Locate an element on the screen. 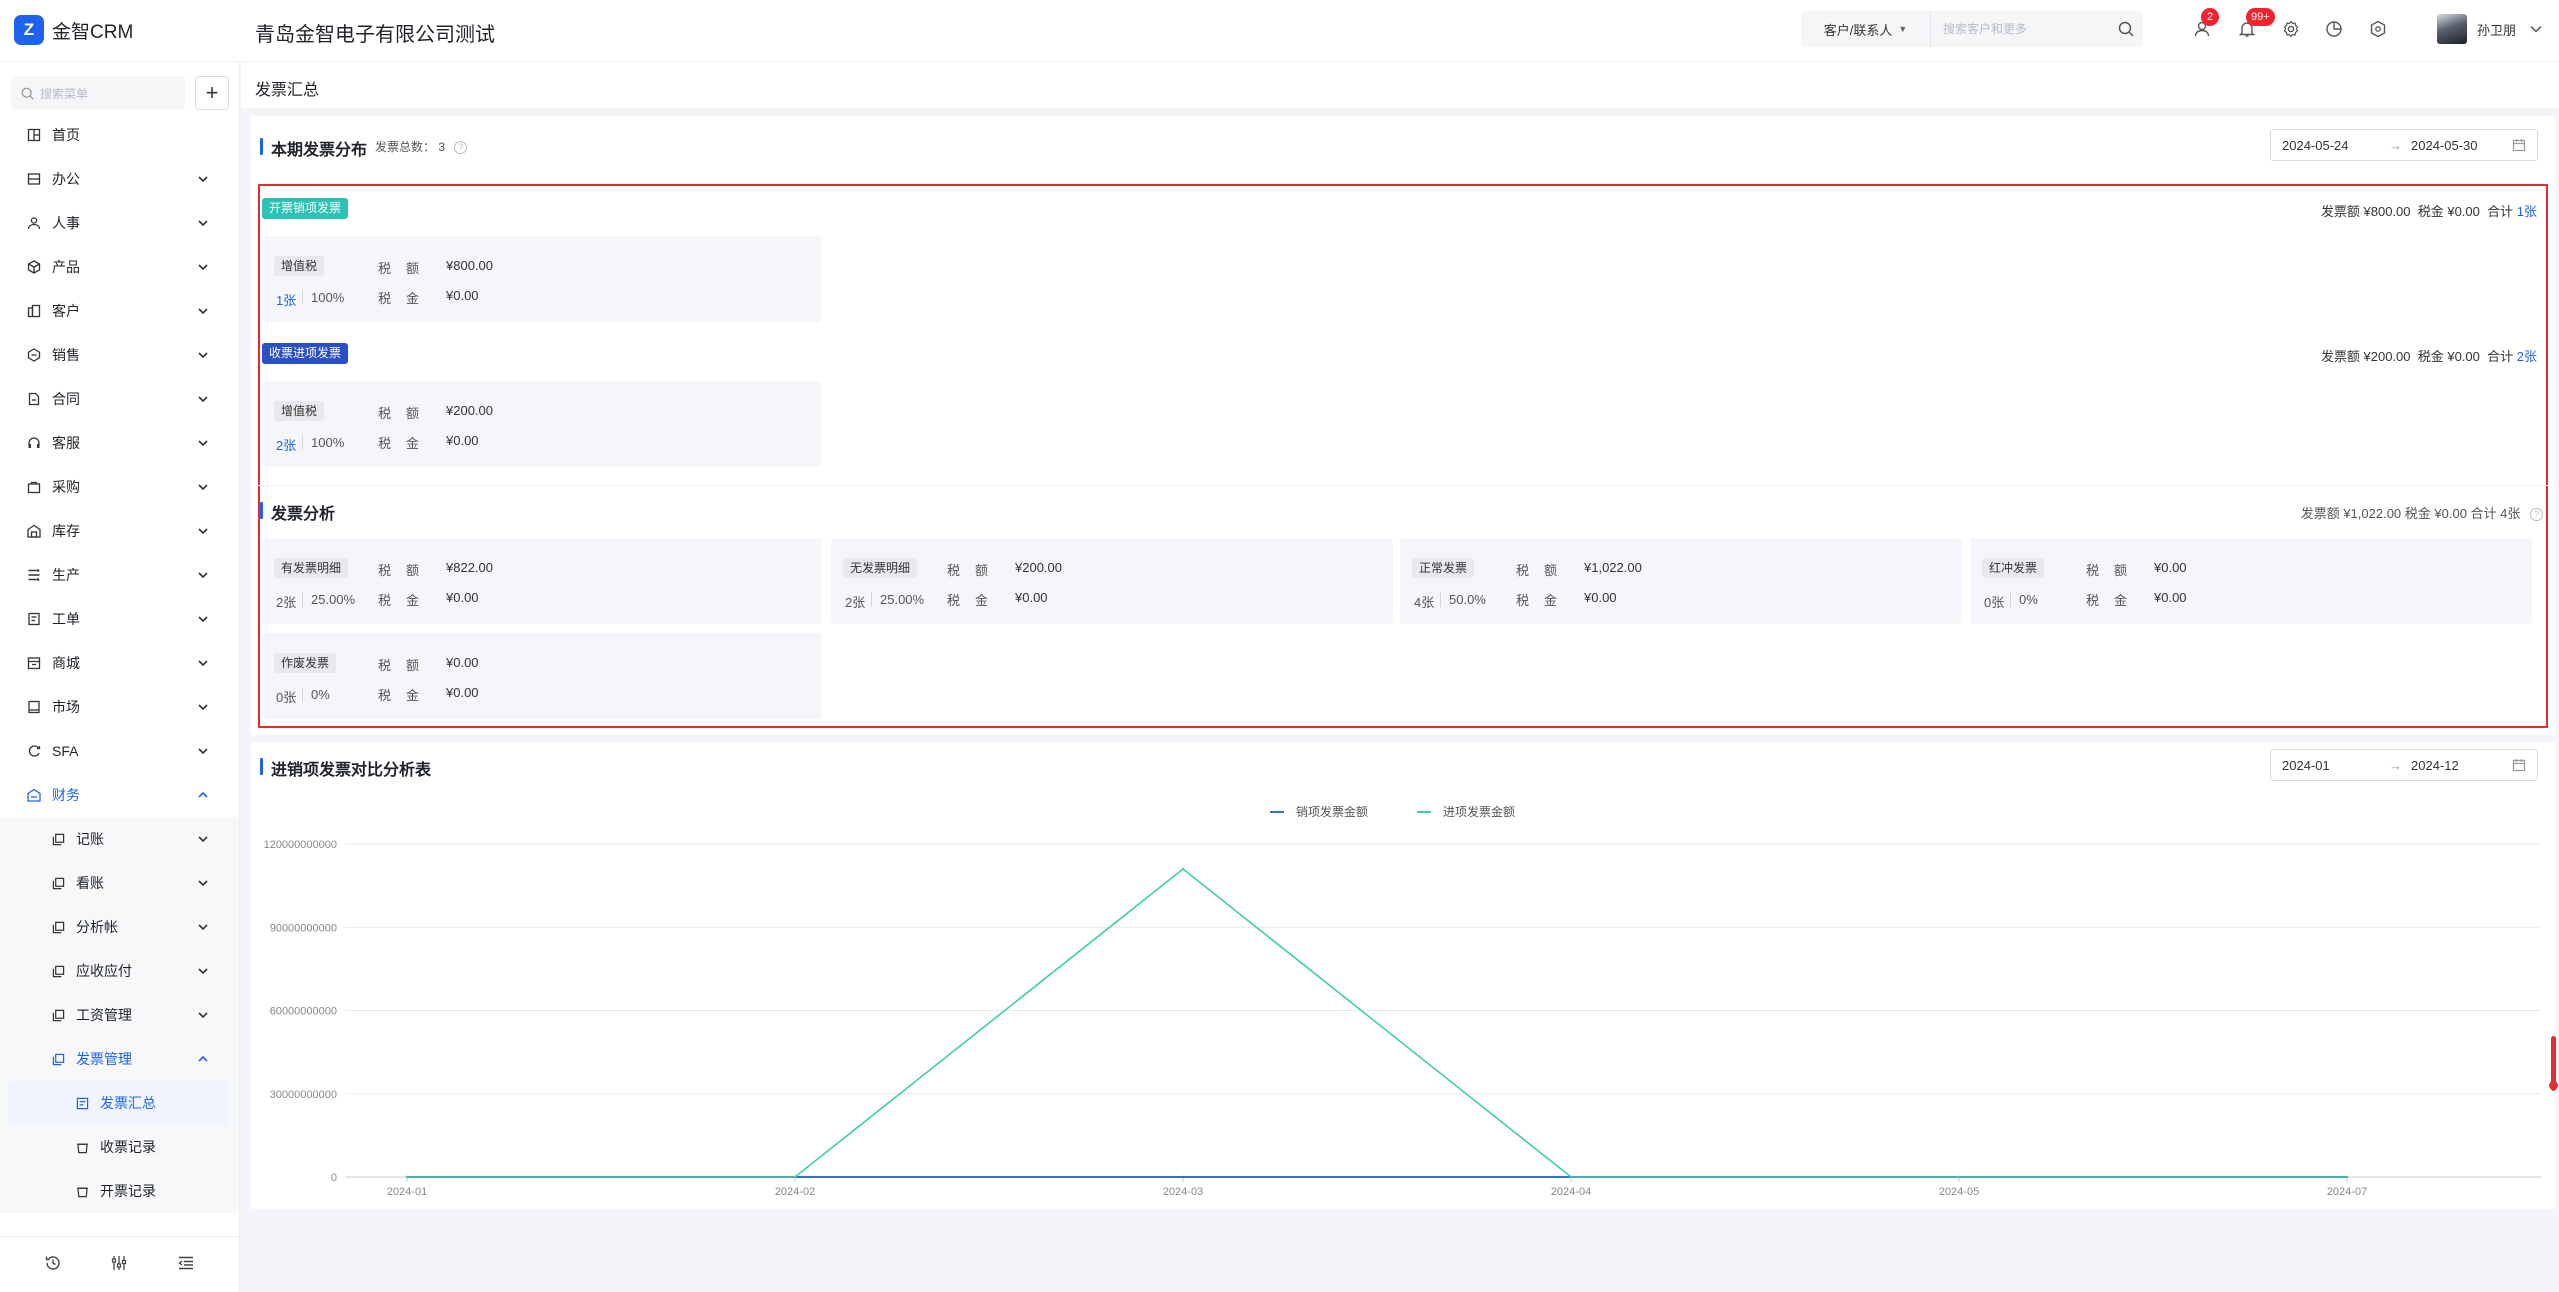 This screenshot has width=2559, height=1292. search-input is located at coordinates (2020, 29).